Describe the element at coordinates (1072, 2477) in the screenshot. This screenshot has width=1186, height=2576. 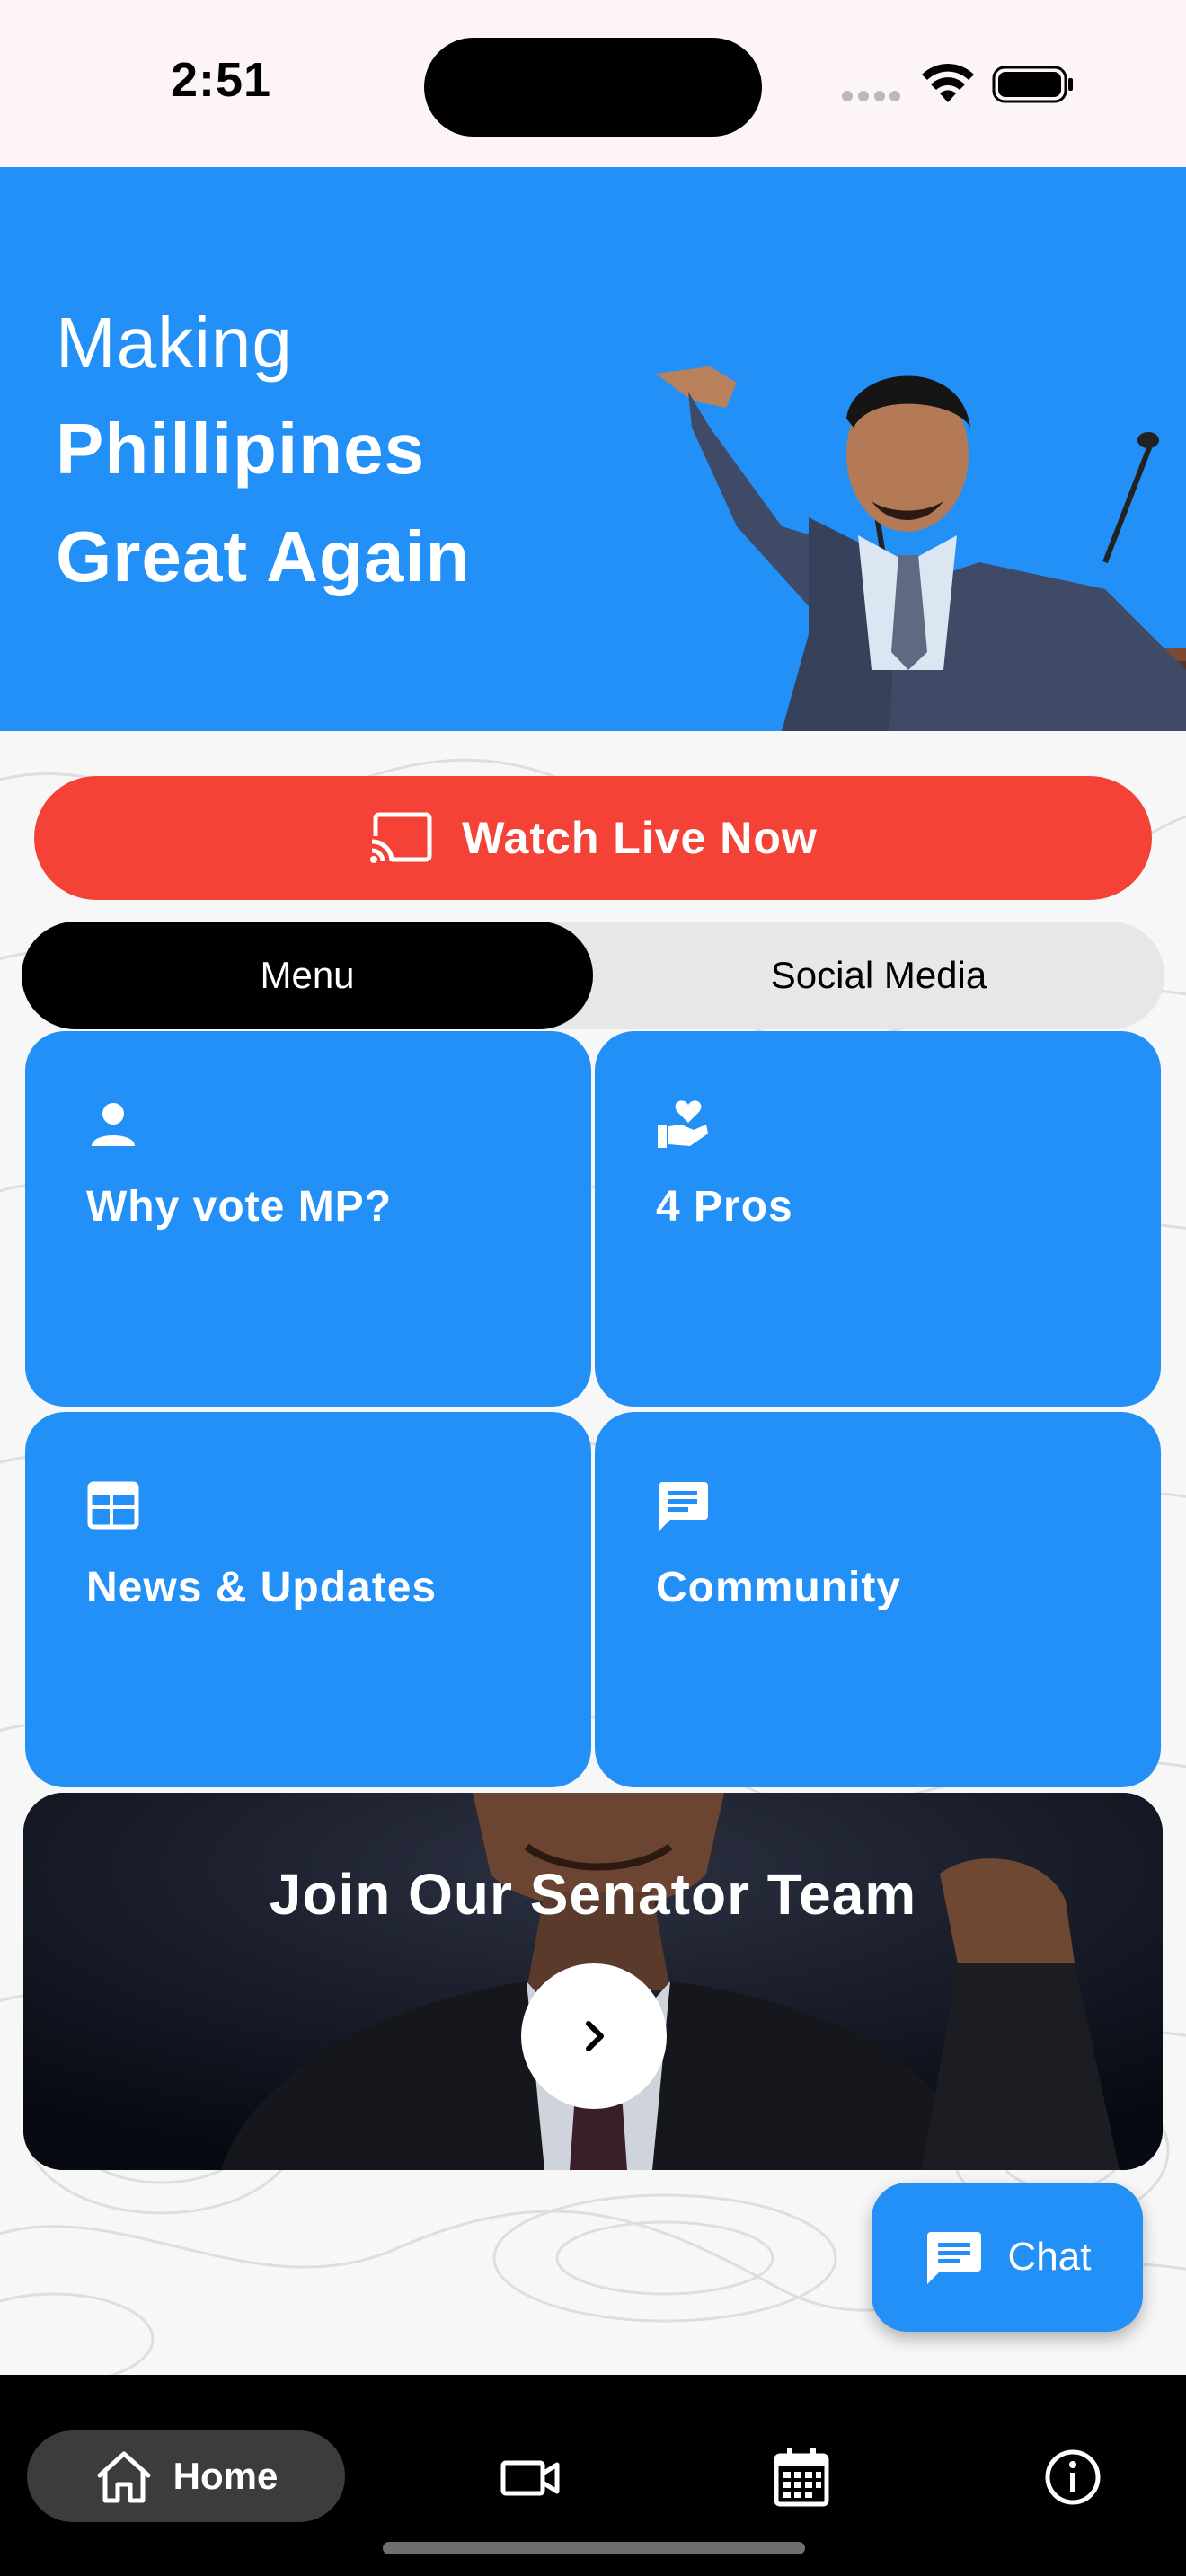
I see `info-icon` at that location.